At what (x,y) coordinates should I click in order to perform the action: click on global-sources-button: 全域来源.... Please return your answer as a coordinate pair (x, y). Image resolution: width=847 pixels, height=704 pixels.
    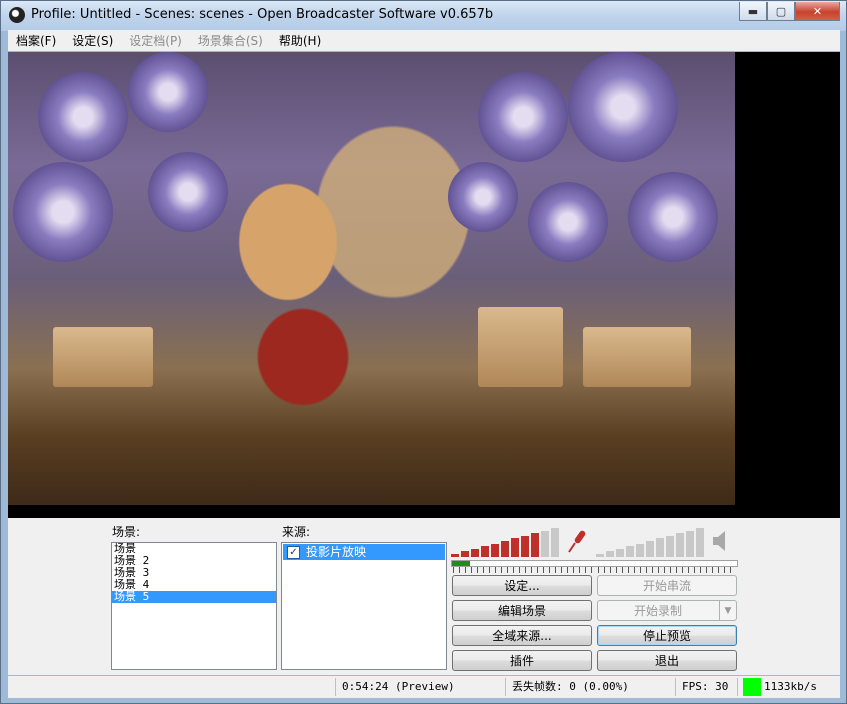
    Looking at the image, I should click on (522, 635).